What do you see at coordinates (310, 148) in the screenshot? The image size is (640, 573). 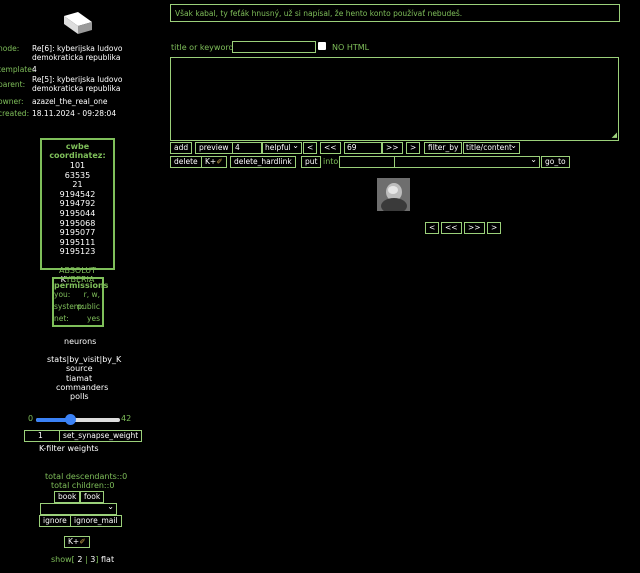 I see `prev-button: <` at bounding box center [310, 148].